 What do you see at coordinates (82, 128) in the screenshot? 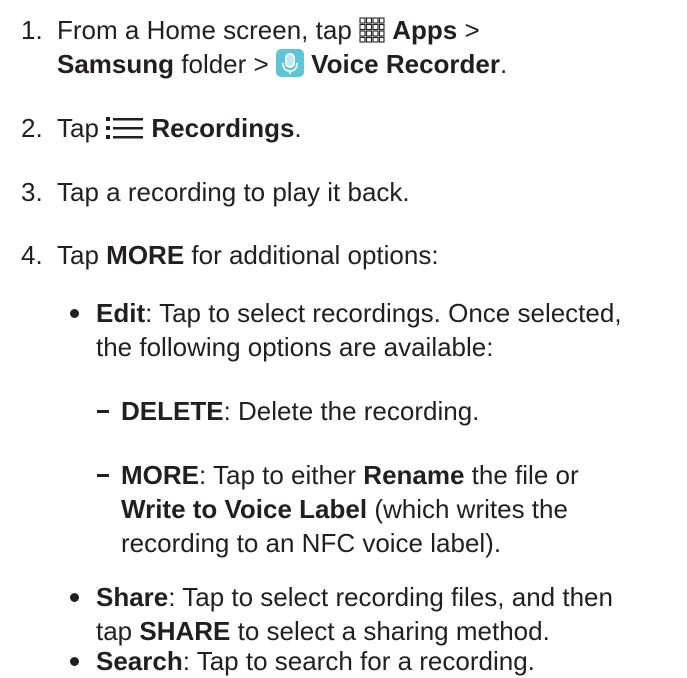
I see `step-2-text: Tap` at bounding box center [82, 128].